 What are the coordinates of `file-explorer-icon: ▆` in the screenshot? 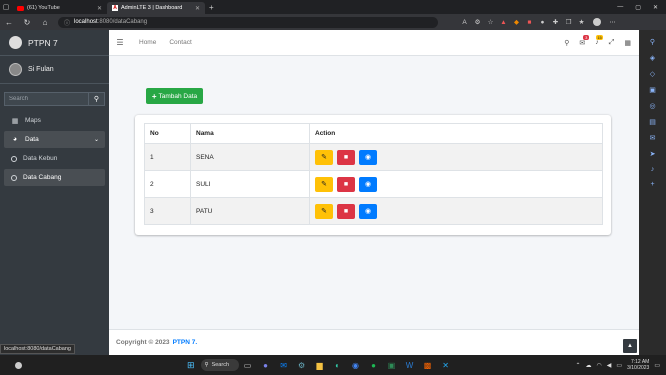 It's located at (320, 365).